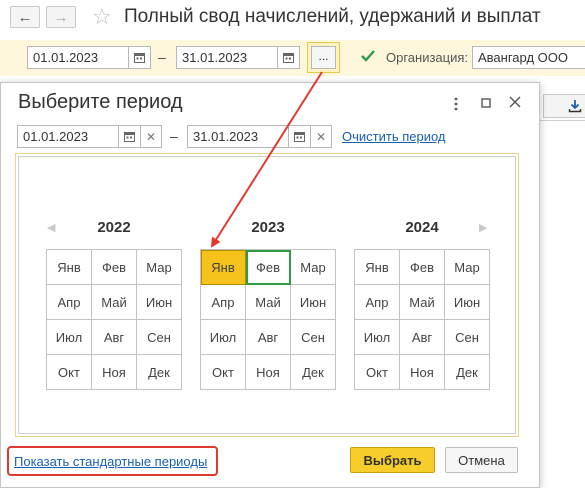 The height and width of the screenshot is (488, 585). Describe the element at coordinates (159, 337) in the screenshot. I see `month-cell-2022-9: Сен` at that location.